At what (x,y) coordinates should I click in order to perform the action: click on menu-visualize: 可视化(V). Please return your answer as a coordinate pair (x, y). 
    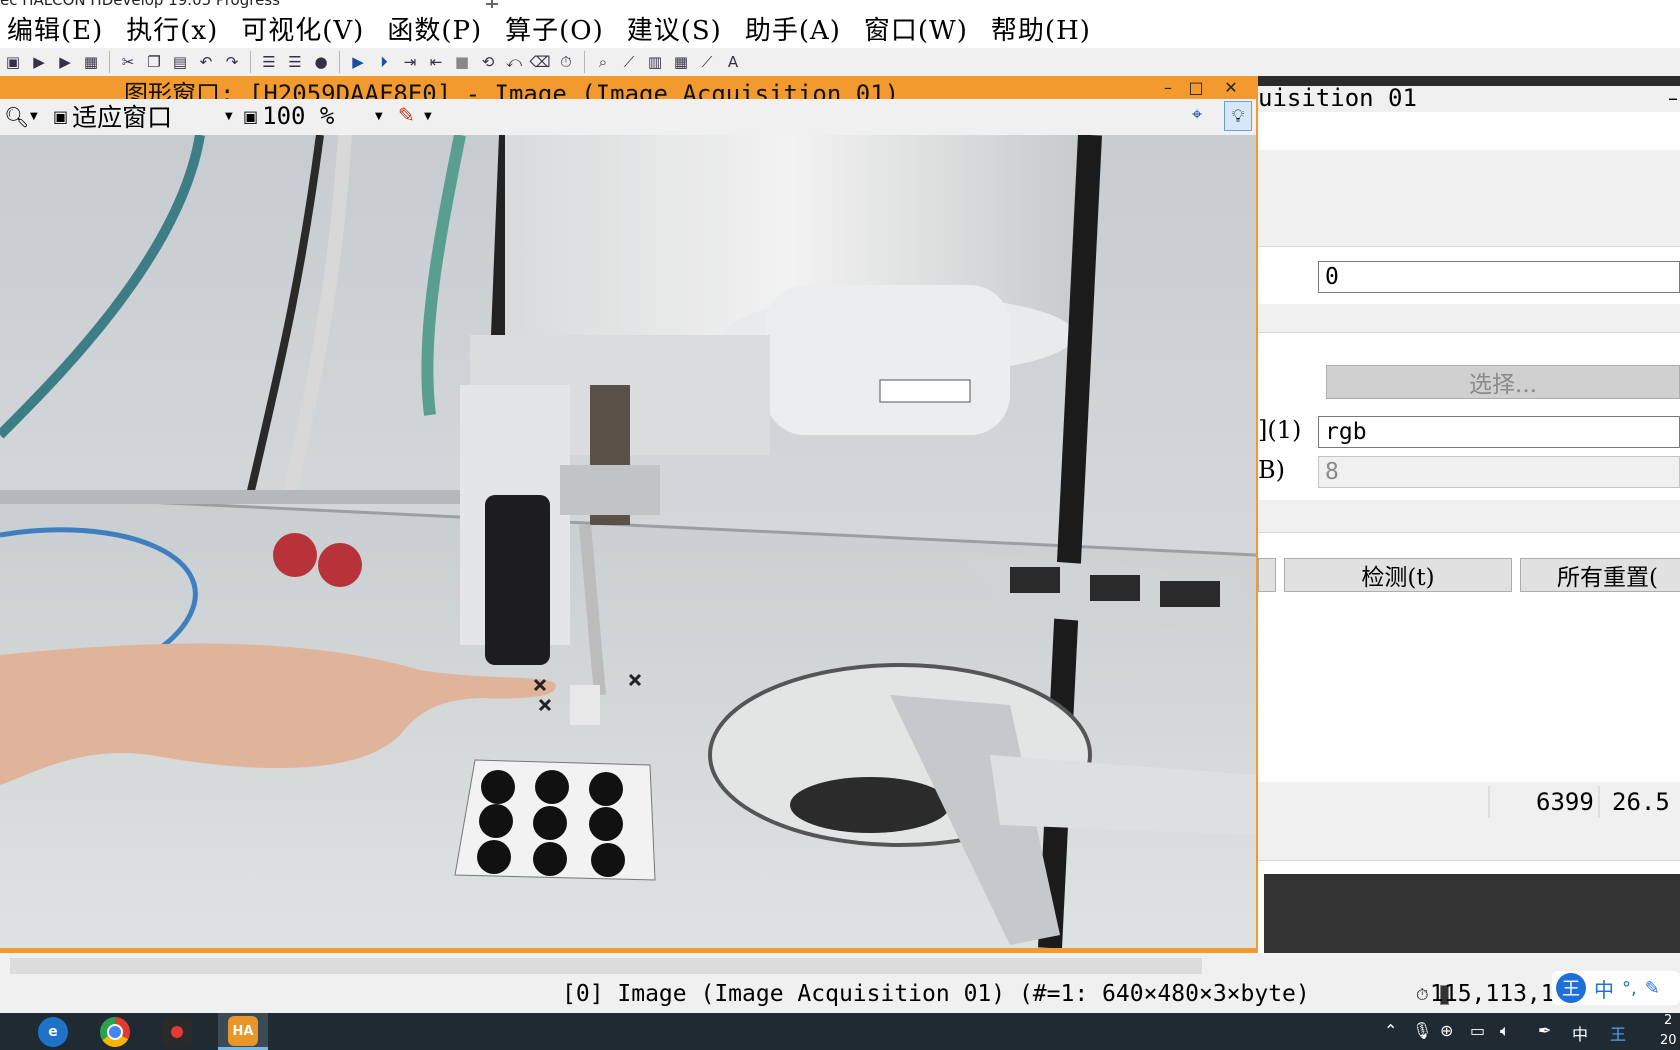
    Looking at the image, I should click on (302, 28).